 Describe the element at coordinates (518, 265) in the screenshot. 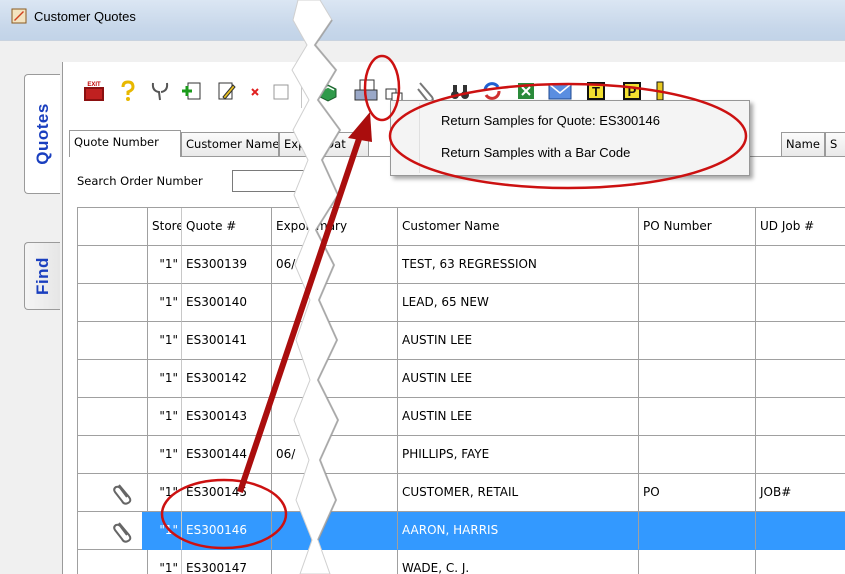

I see `customer-cell: TEST, 63 REGRESSION` at that location.